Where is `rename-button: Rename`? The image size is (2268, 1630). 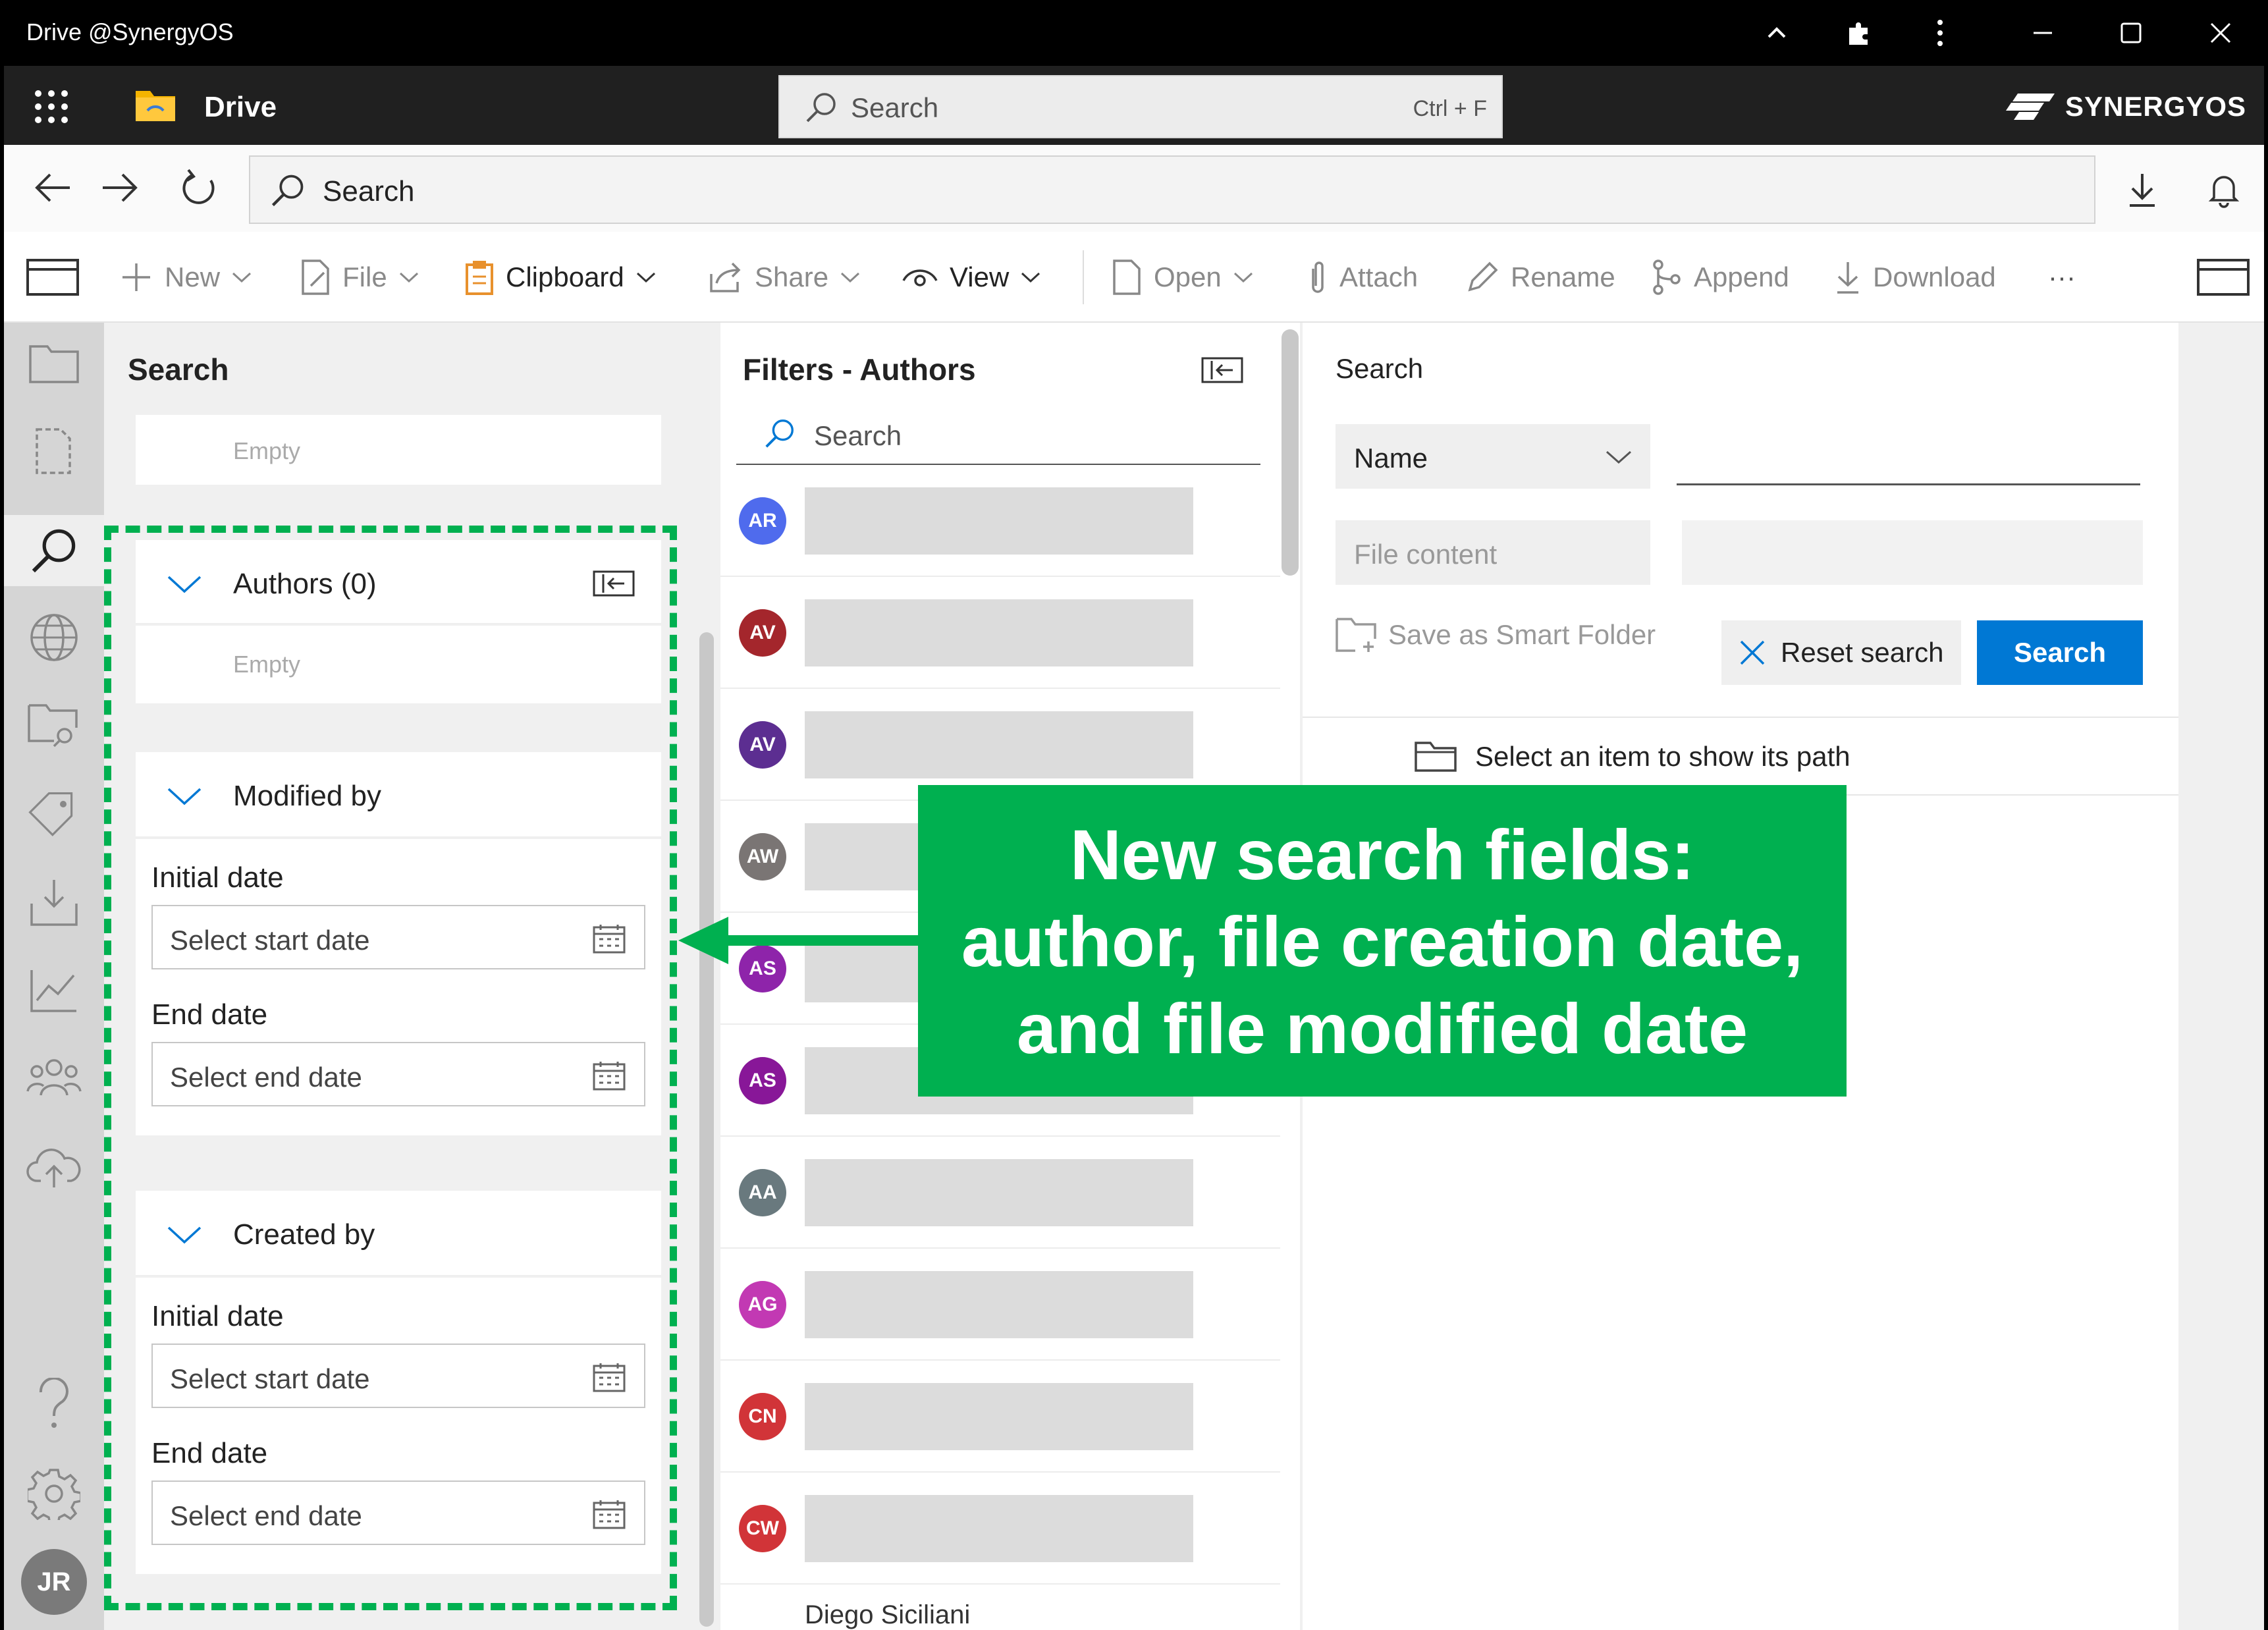
rename-button: Rename is located at coordinates (1540, 277).